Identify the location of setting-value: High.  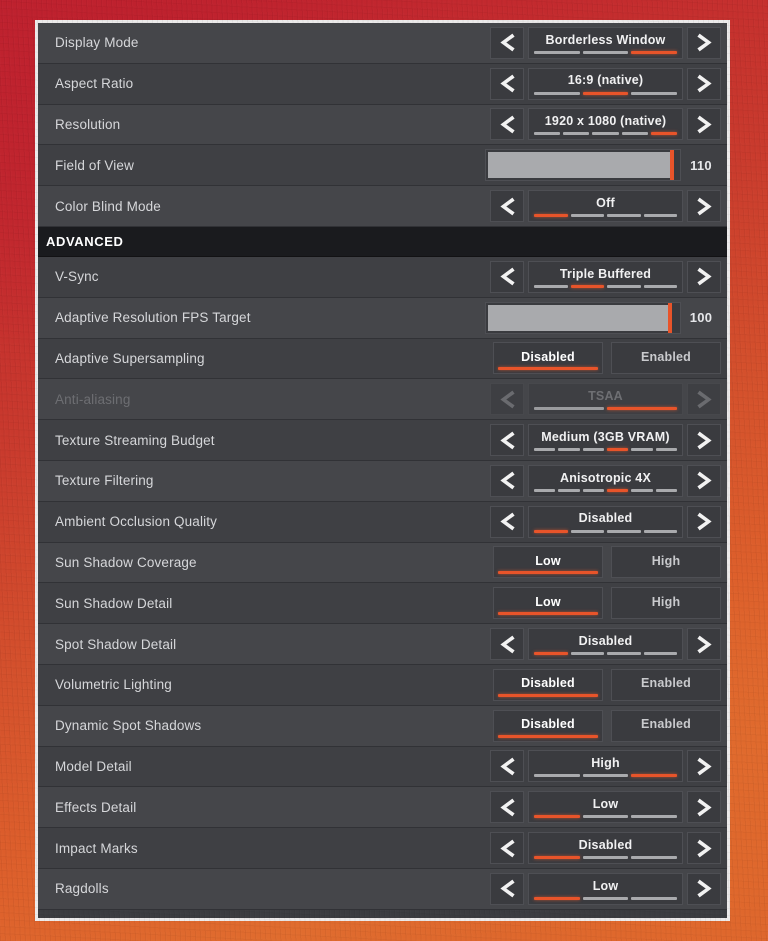
(605, 763).